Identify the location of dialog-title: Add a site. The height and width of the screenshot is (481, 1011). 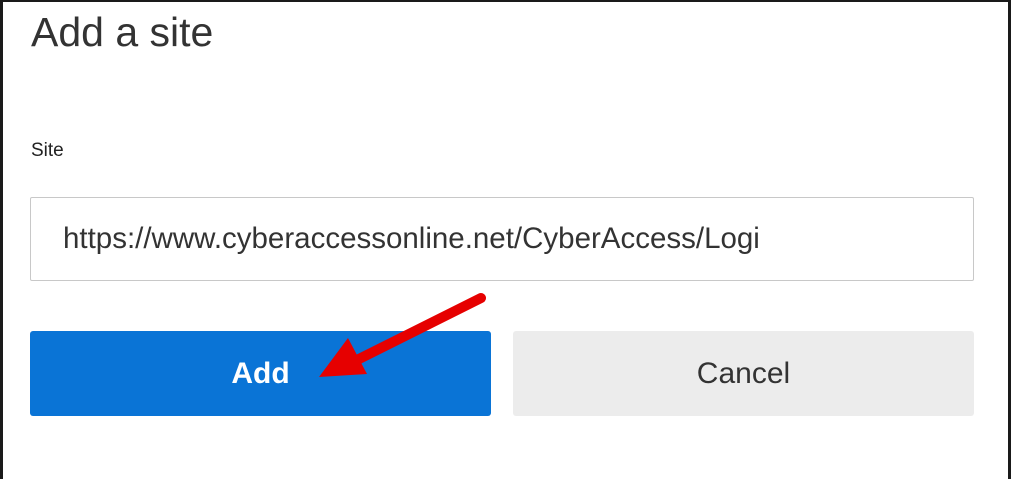
(122, 32).